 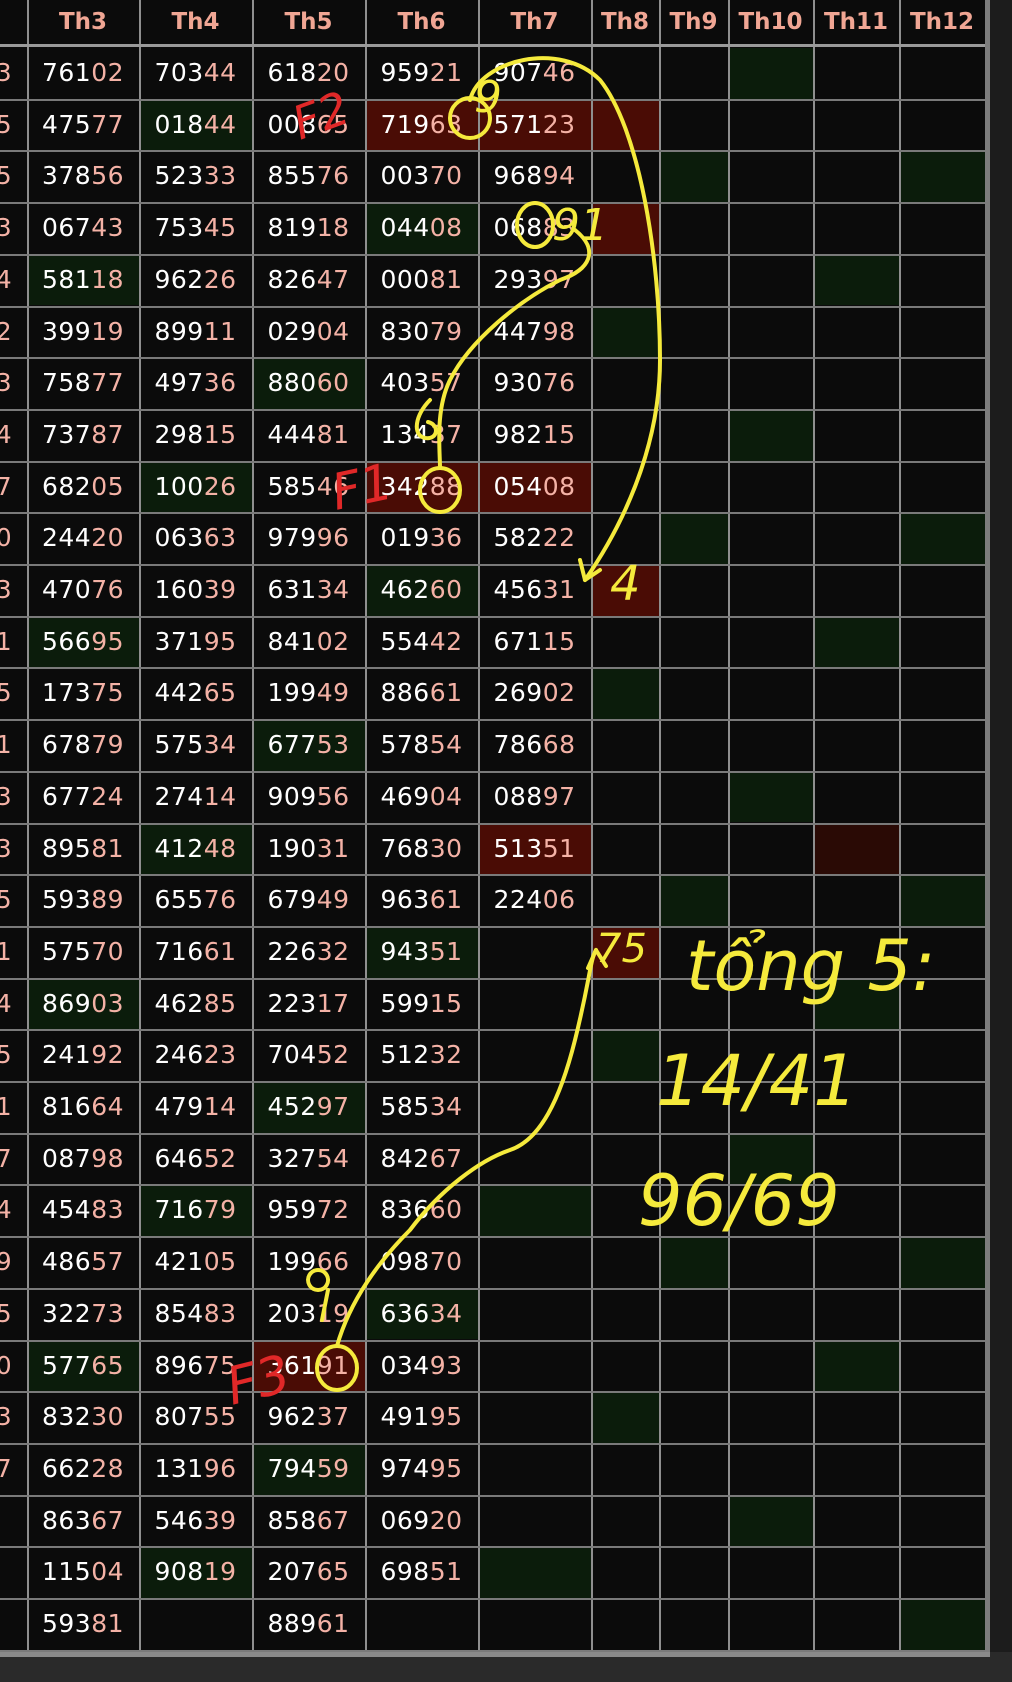 I want to click on table-cell-digits: 16039, so click(x=195, y=589).